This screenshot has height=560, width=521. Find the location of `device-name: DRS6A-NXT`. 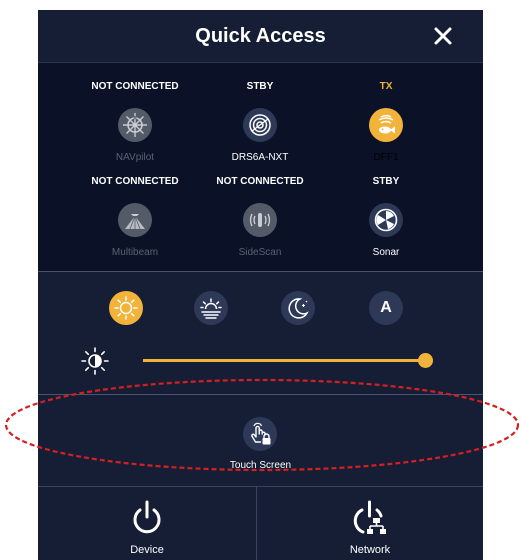

device-name: DRS6A-NXT is located at coordinates (260, 157).